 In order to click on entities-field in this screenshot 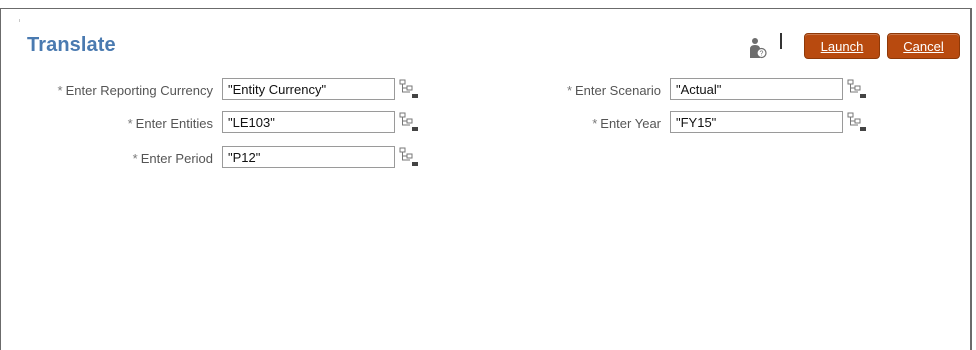, I will do `click(308, 122)`.